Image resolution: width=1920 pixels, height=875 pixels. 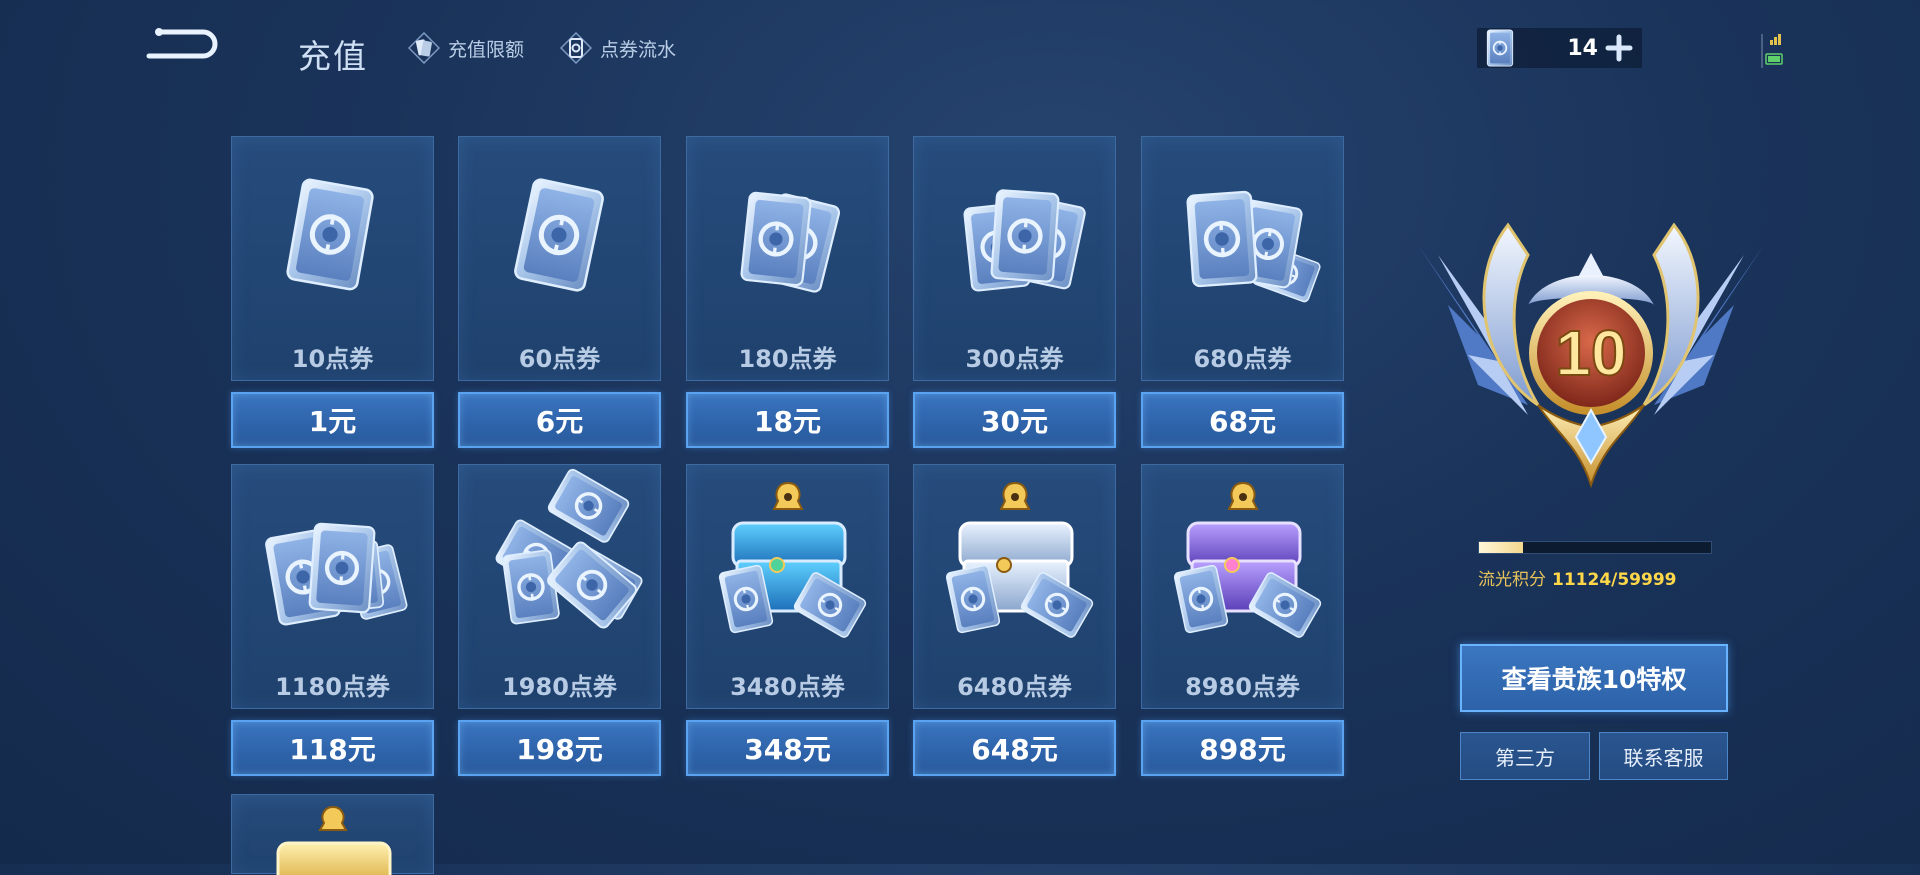 What do you see at coordinates (1582, 48) in the screenshot?
I see `balance-value: 14` at bounding box center [1582, 48].